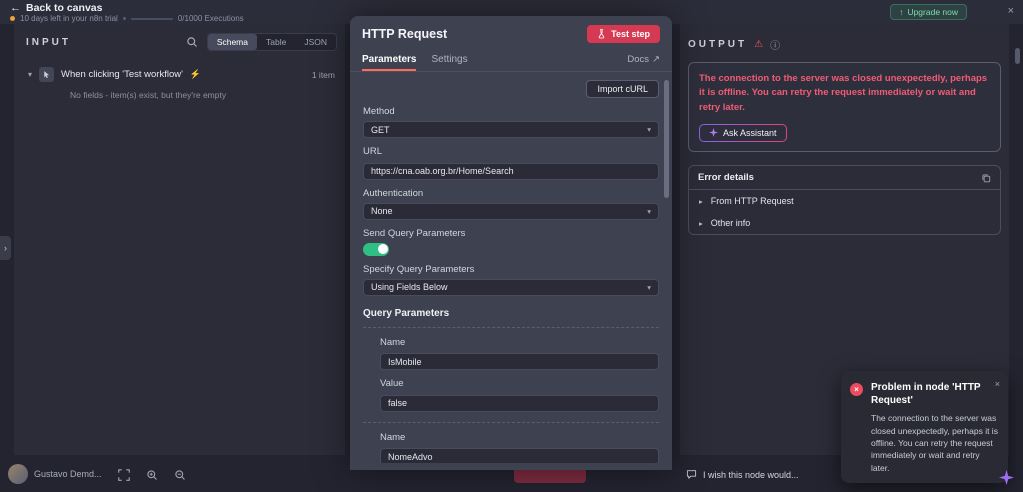 The width and height of the screenshot is (1023, 492). I want to click on docs-link: Docs ↗, so click(643, 59).